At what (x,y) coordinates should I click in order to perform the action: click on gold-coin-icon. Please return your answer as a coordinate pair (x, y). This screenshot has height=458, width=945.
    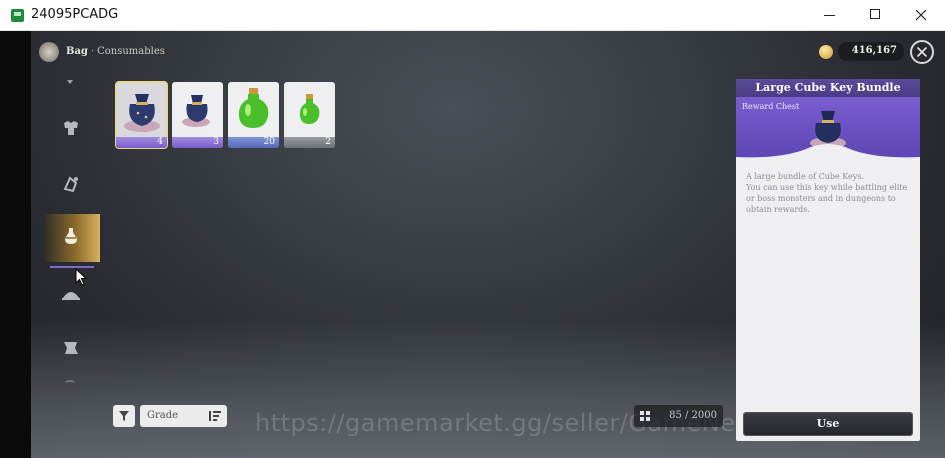
    Looking at the image, I should click on (826, 52).